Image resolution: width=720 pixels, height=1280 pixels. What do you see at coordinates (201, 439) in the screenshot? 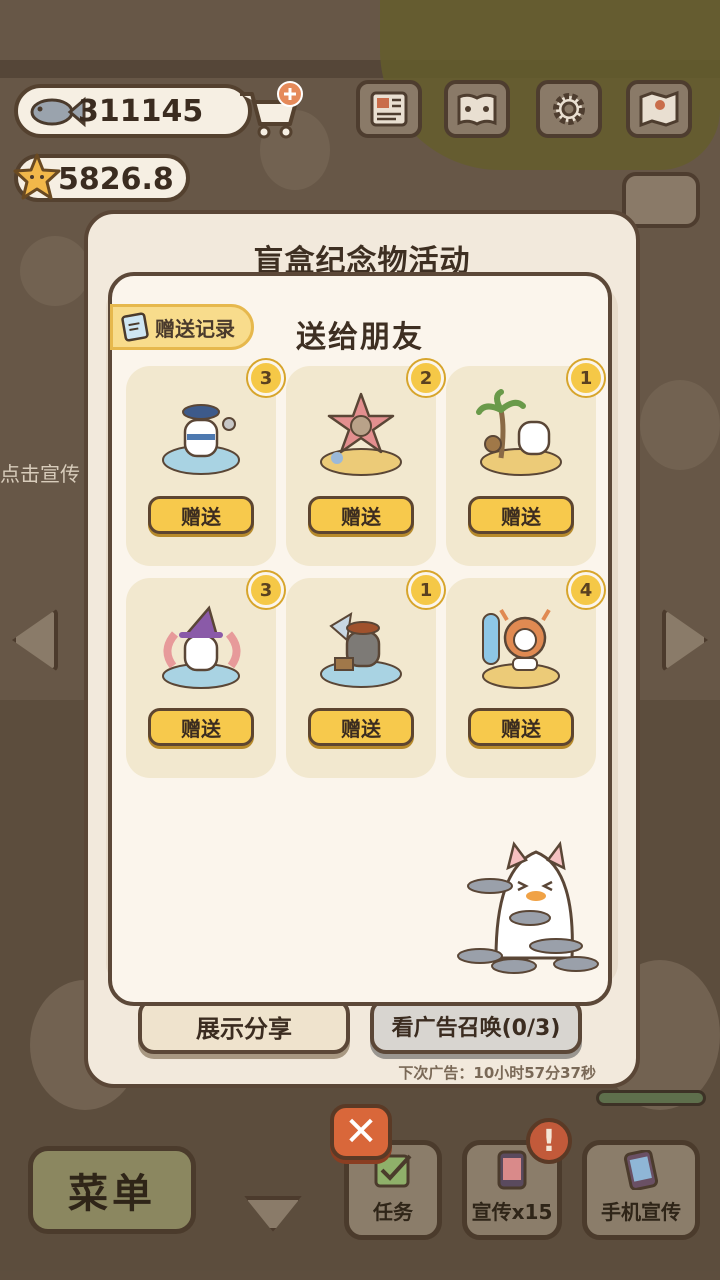
I see `sailor-cat-souvenir-icon` at bounding box center [201, 439].